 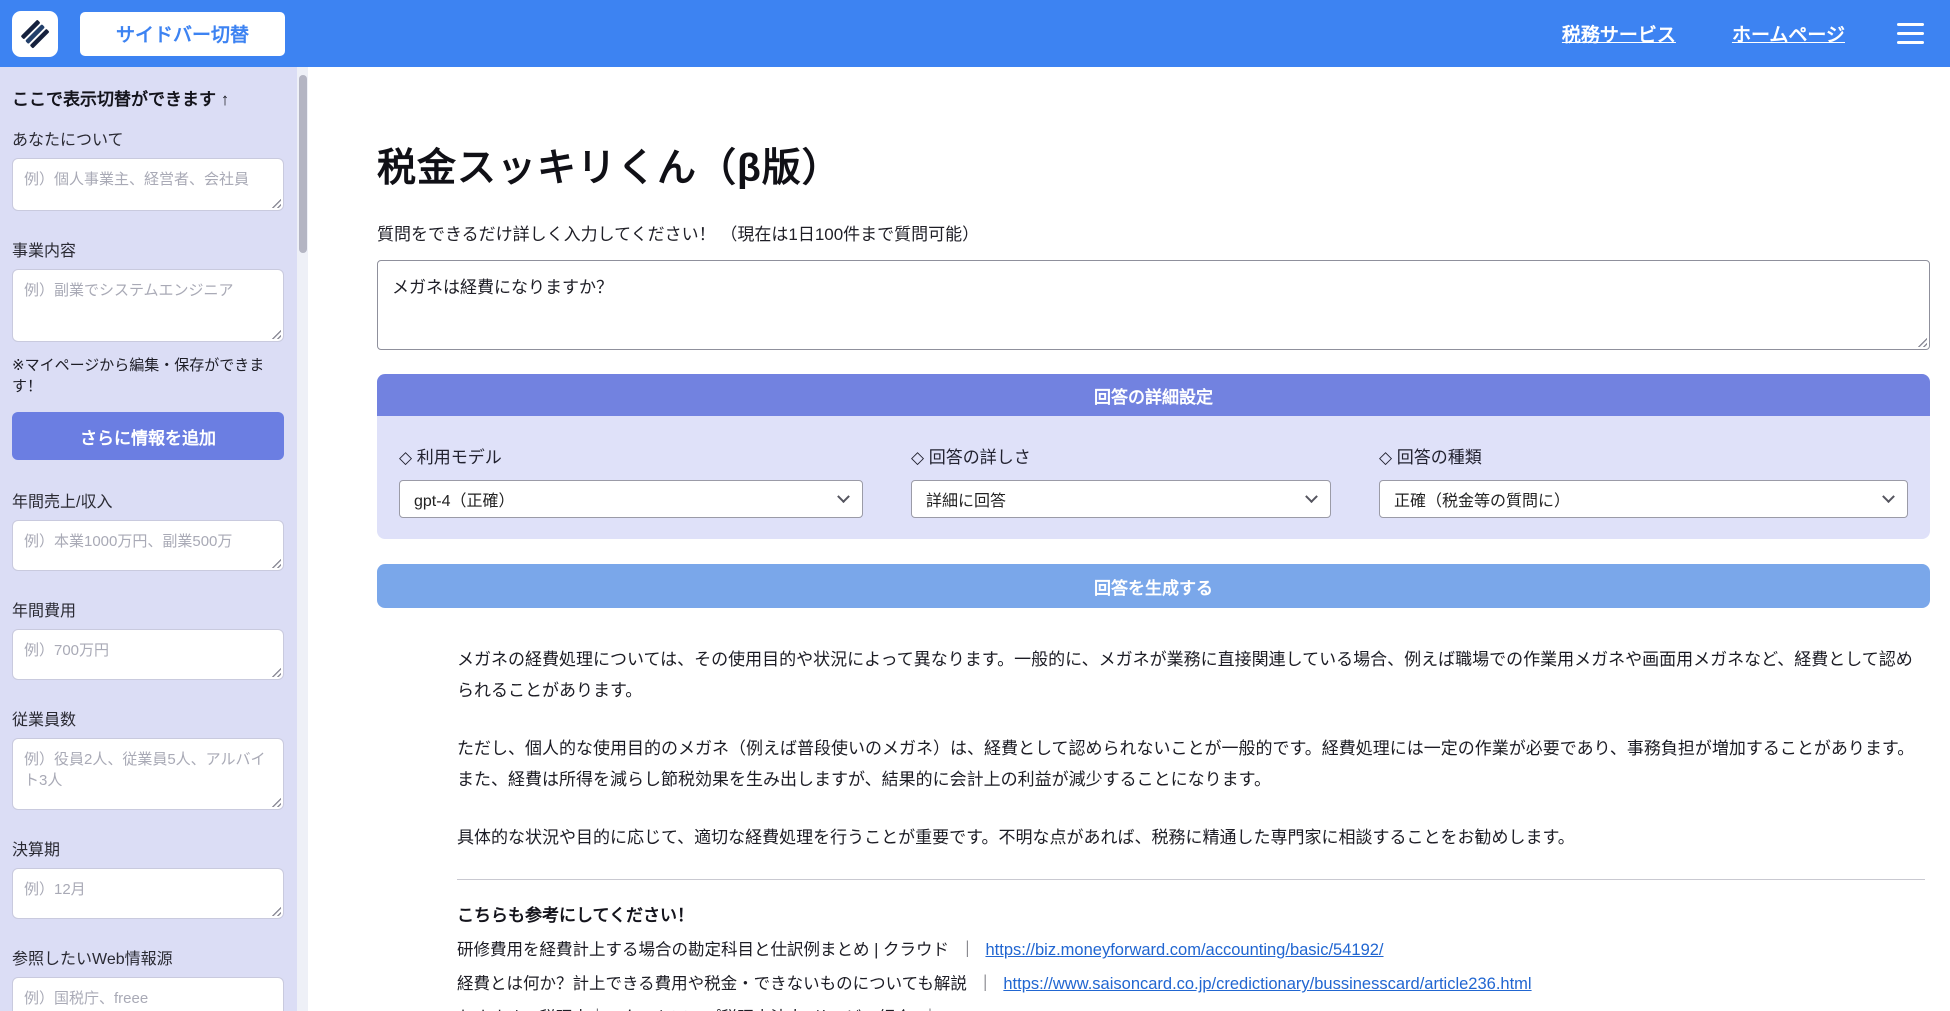 I want to click on model-select: gpt-4（正確）, so click(x=631, y=499).